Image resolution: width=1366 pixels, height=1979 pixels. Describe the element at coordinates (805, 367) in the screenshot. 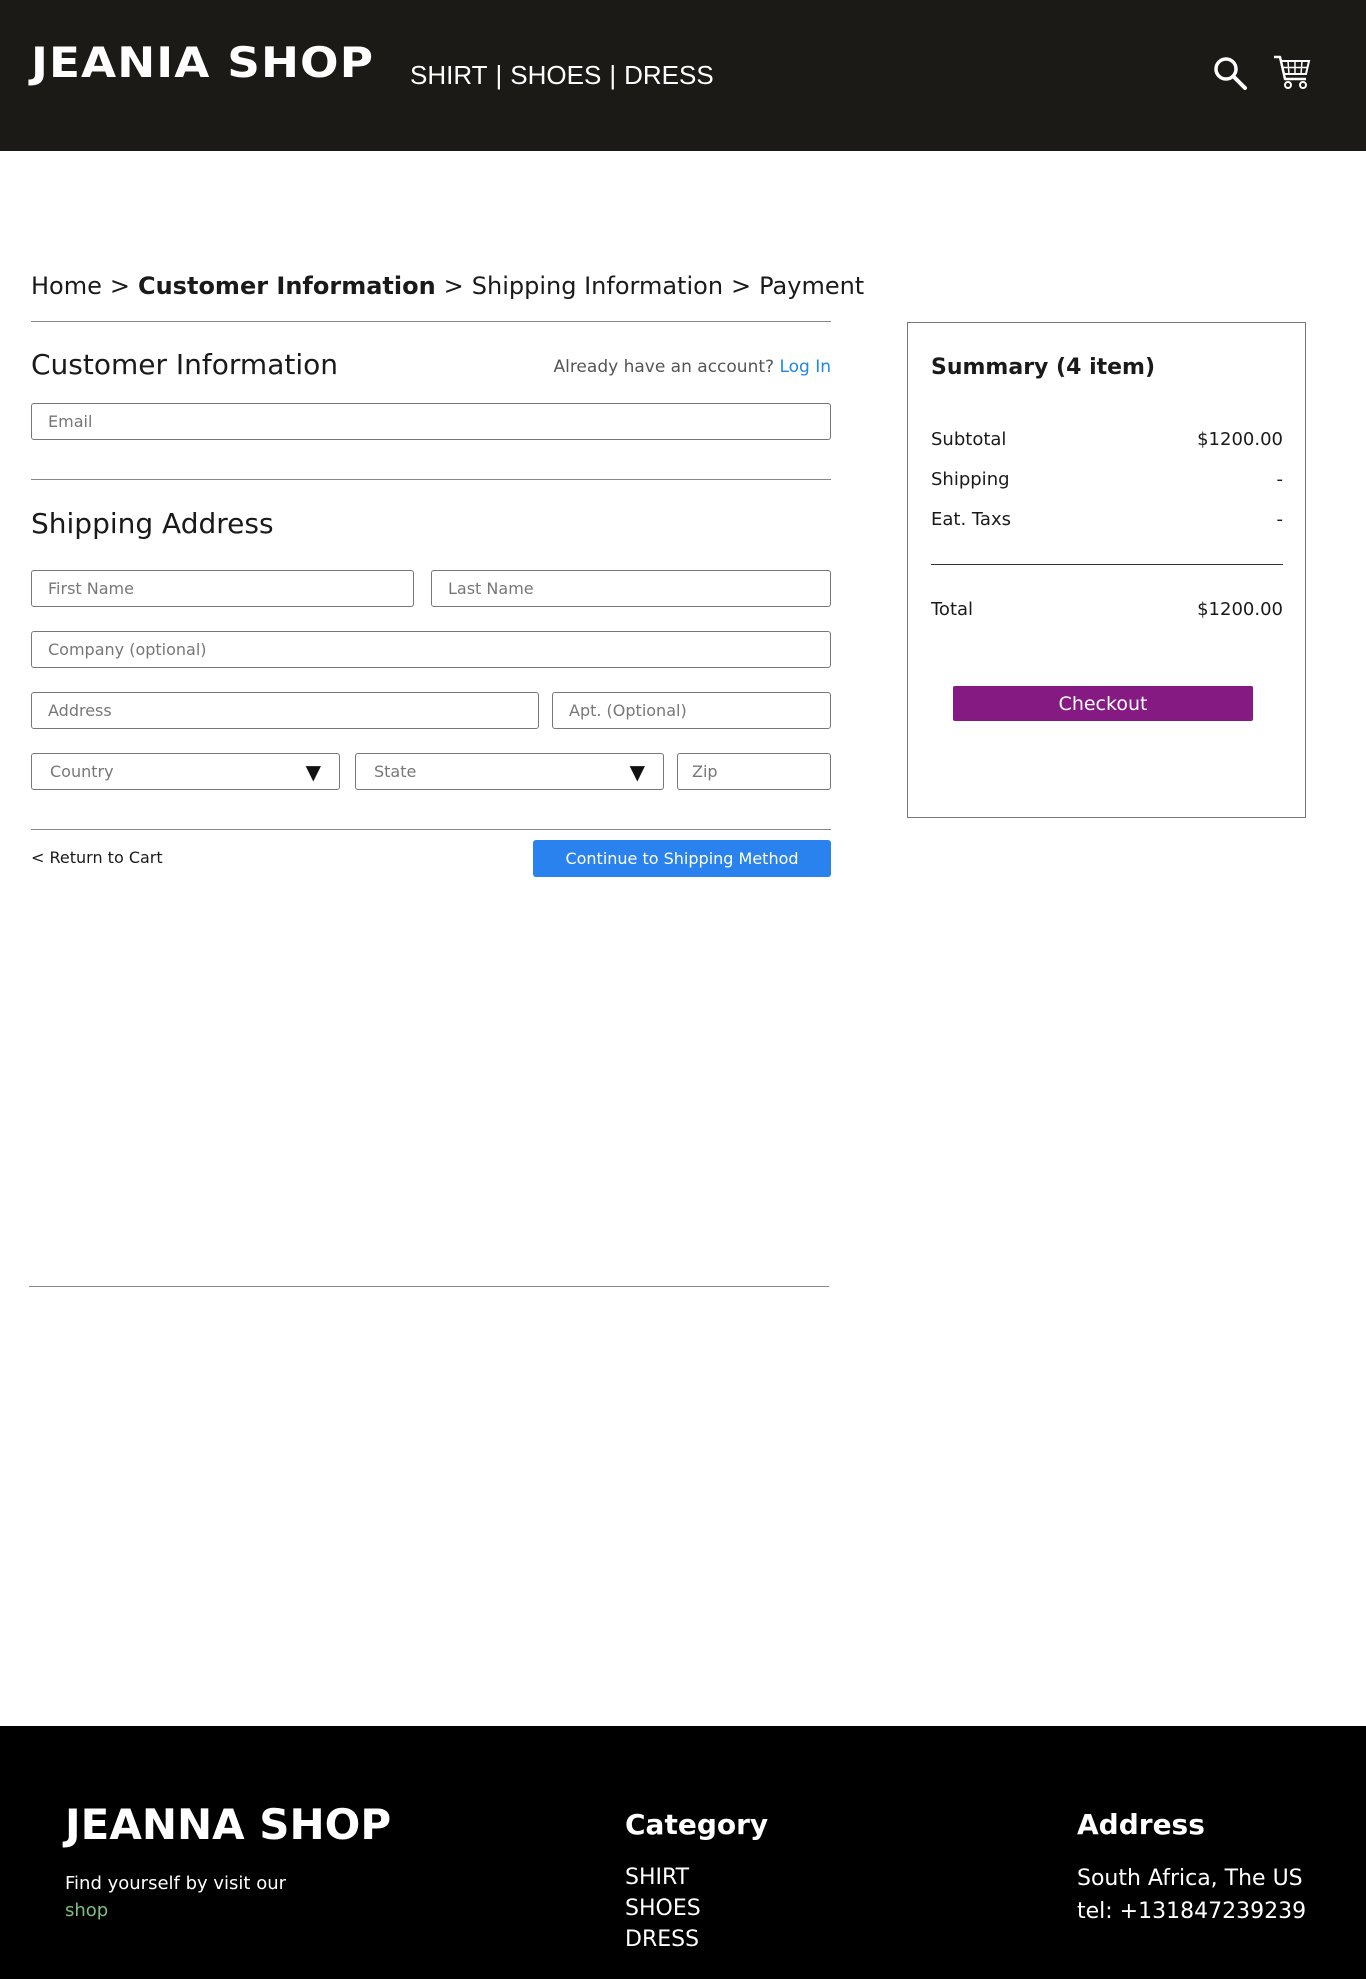

I see `login-link: Log In` at that location.